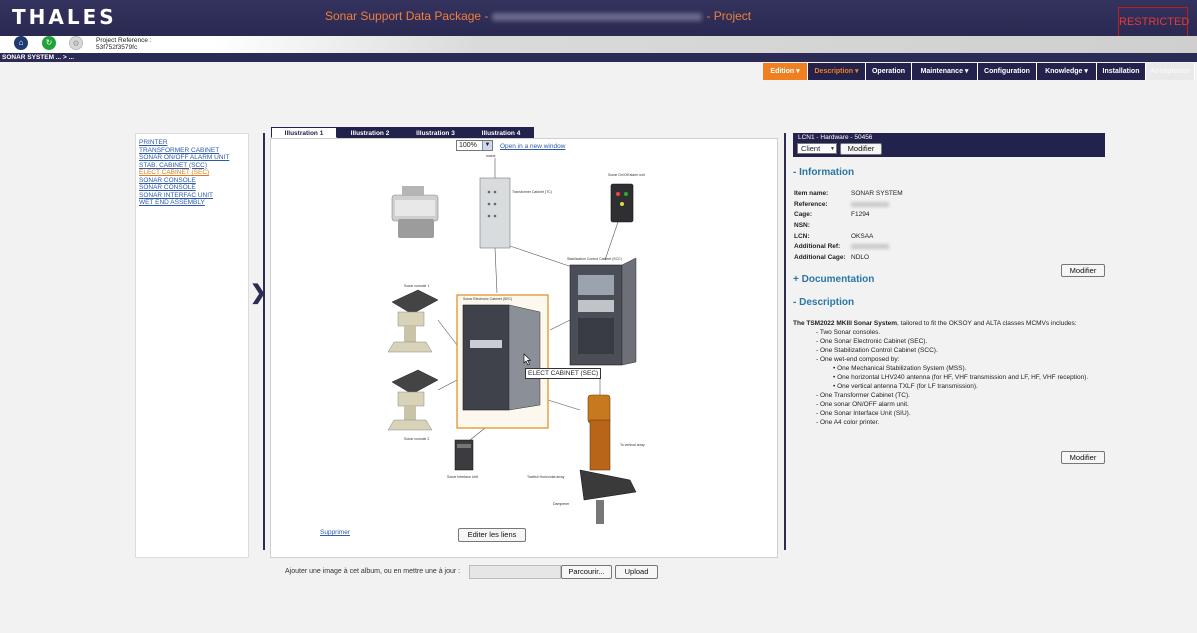 The height and width of the screenshot is (633, 1197). I want to click on documentation-section-title: + Documentation, so click(833, 279).